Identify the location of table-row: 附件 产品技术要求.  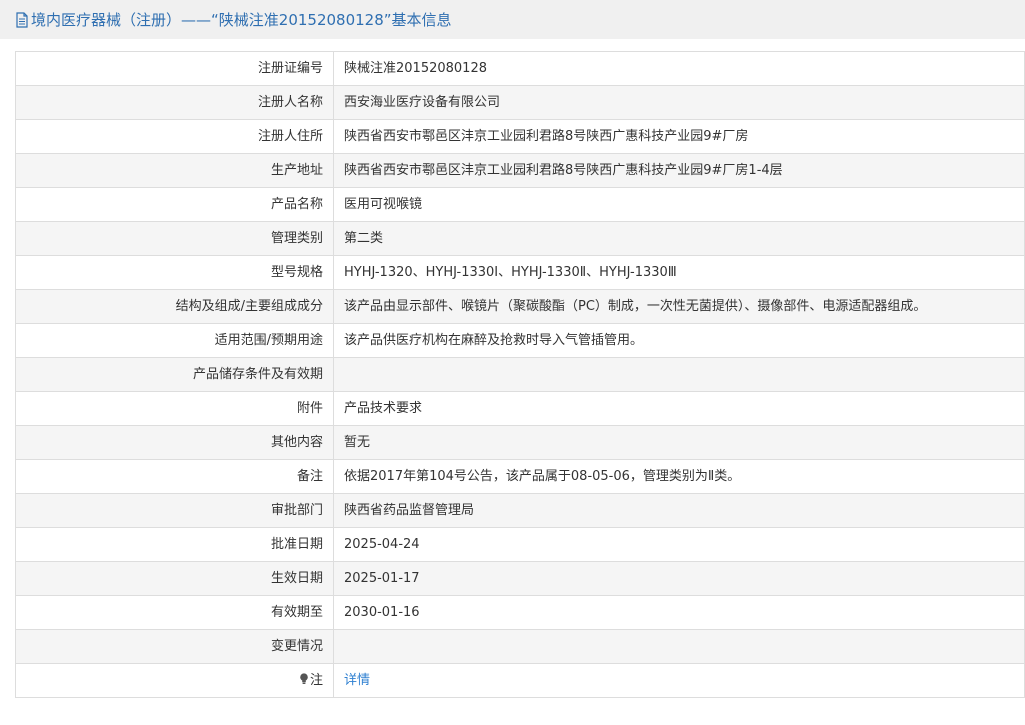
(520, 408).